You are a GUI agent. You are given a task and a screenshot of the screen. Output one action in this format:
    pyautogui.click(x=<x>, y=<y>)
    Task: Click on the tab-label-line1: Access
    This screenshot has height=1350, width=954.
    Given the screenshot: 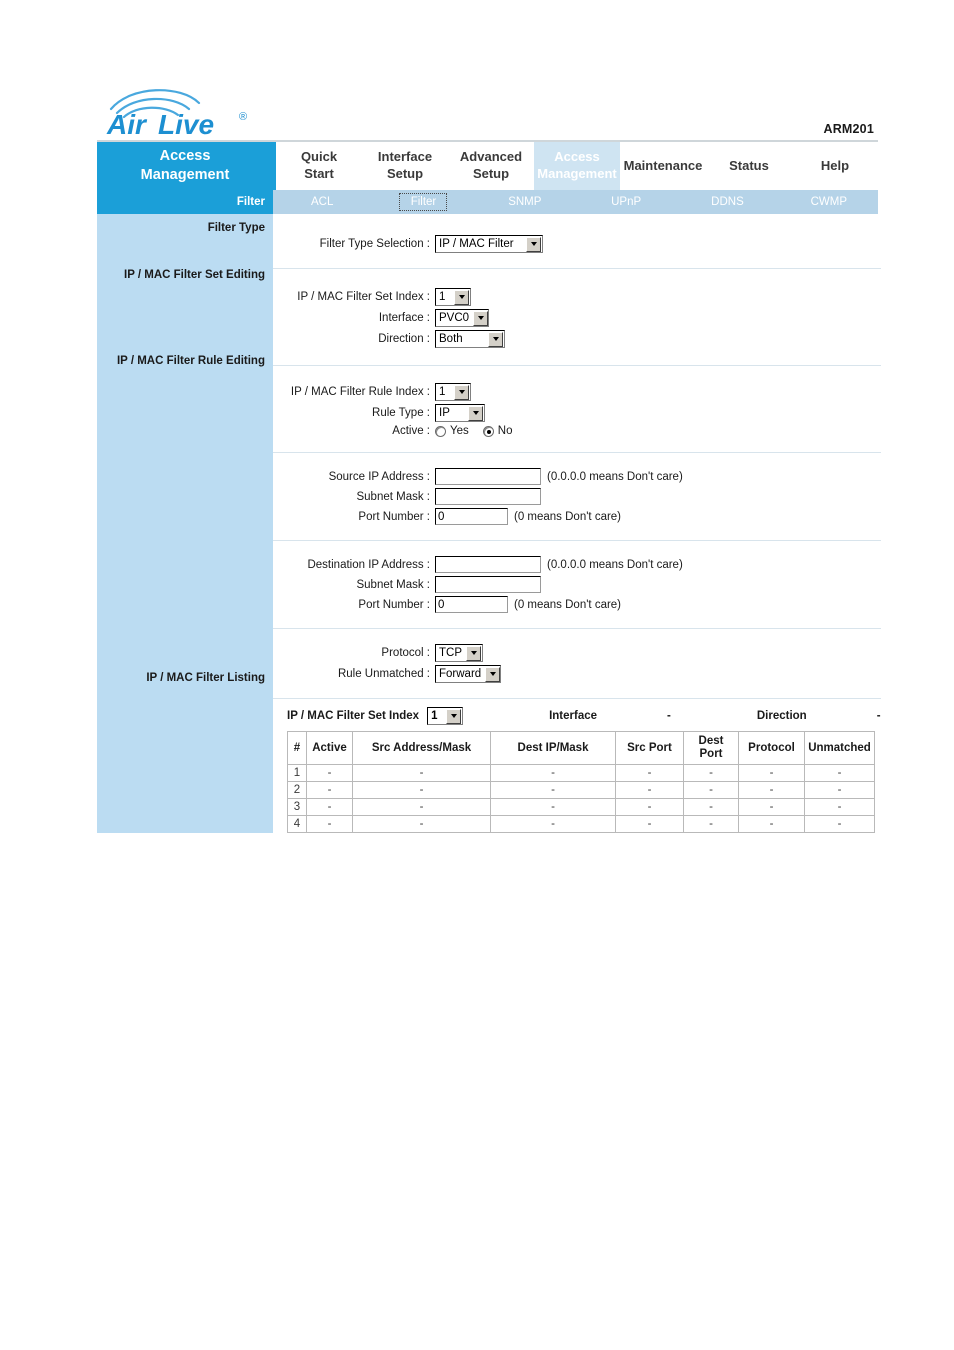 What is the action you would take?
    pyautogui.click(x=577, y=157)
    